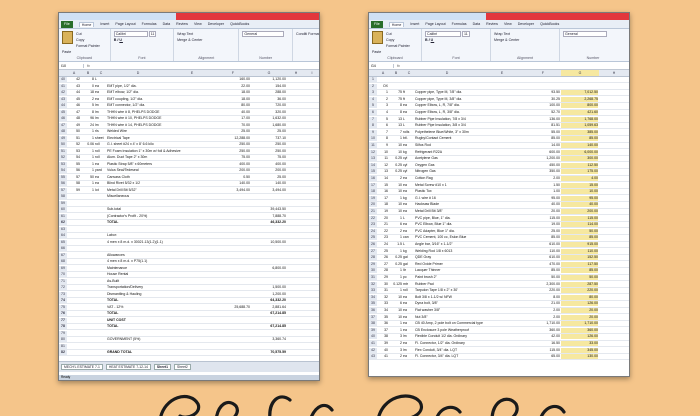 The width and height of the screenshot is (700, 416). I want to click on cell: 2, so click(395, 343).